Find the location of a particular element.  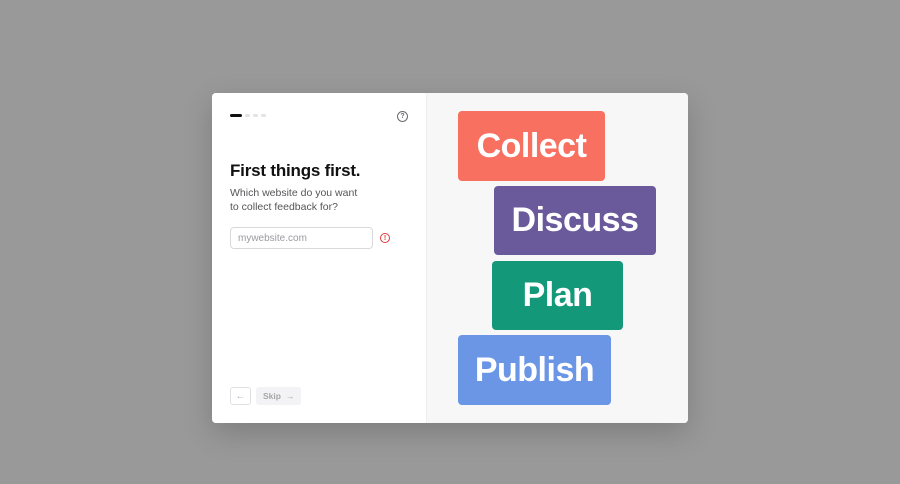

skip-button: Skip → is located at coordinates (279, 396).